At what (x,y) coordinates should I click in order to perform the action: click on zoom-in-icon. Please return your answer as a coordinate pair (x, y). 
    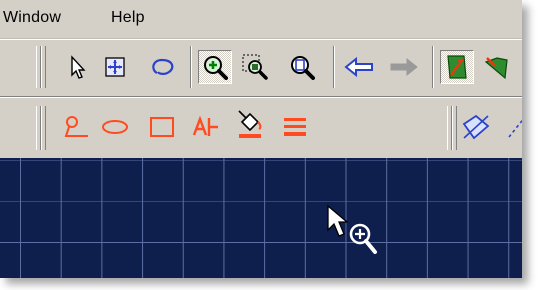
    Looking at the image, I should click on (215, 67).